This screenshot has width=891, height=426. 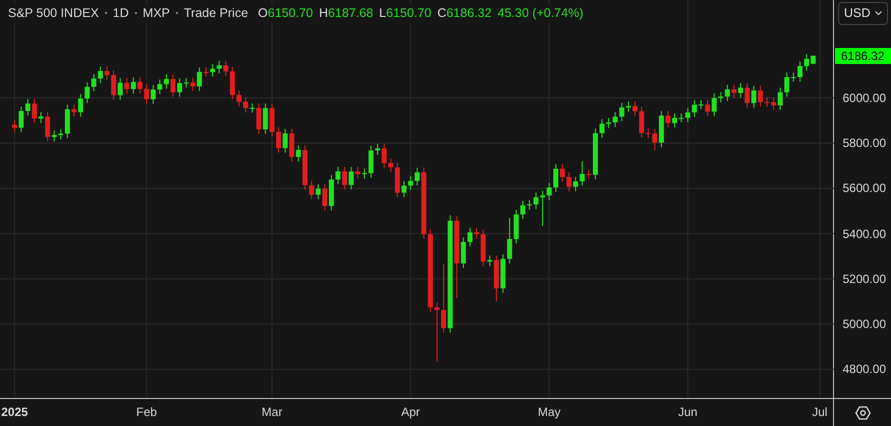 I want to click on time-axis-label: Jun, so click(x=688, y=412).